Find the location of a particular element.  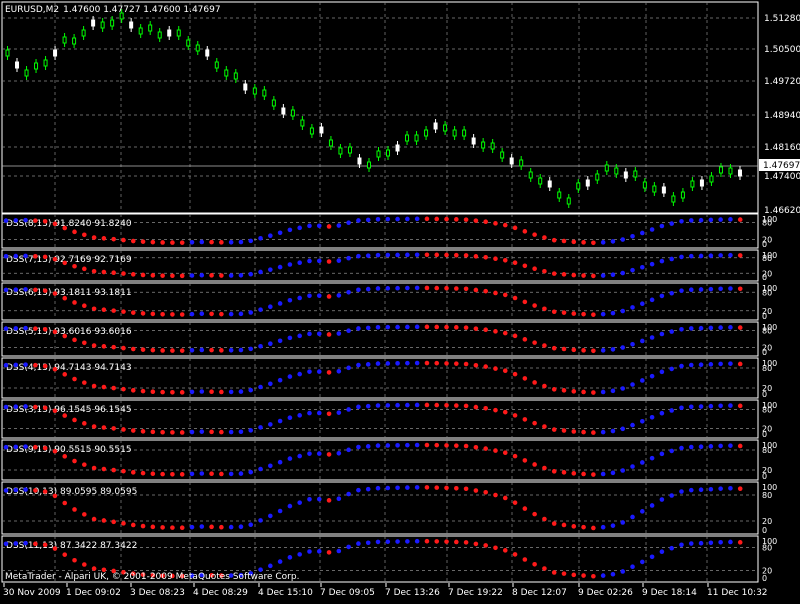

time-tick-label: 8 Dec 12:07 is located at coordinates (539, 593).